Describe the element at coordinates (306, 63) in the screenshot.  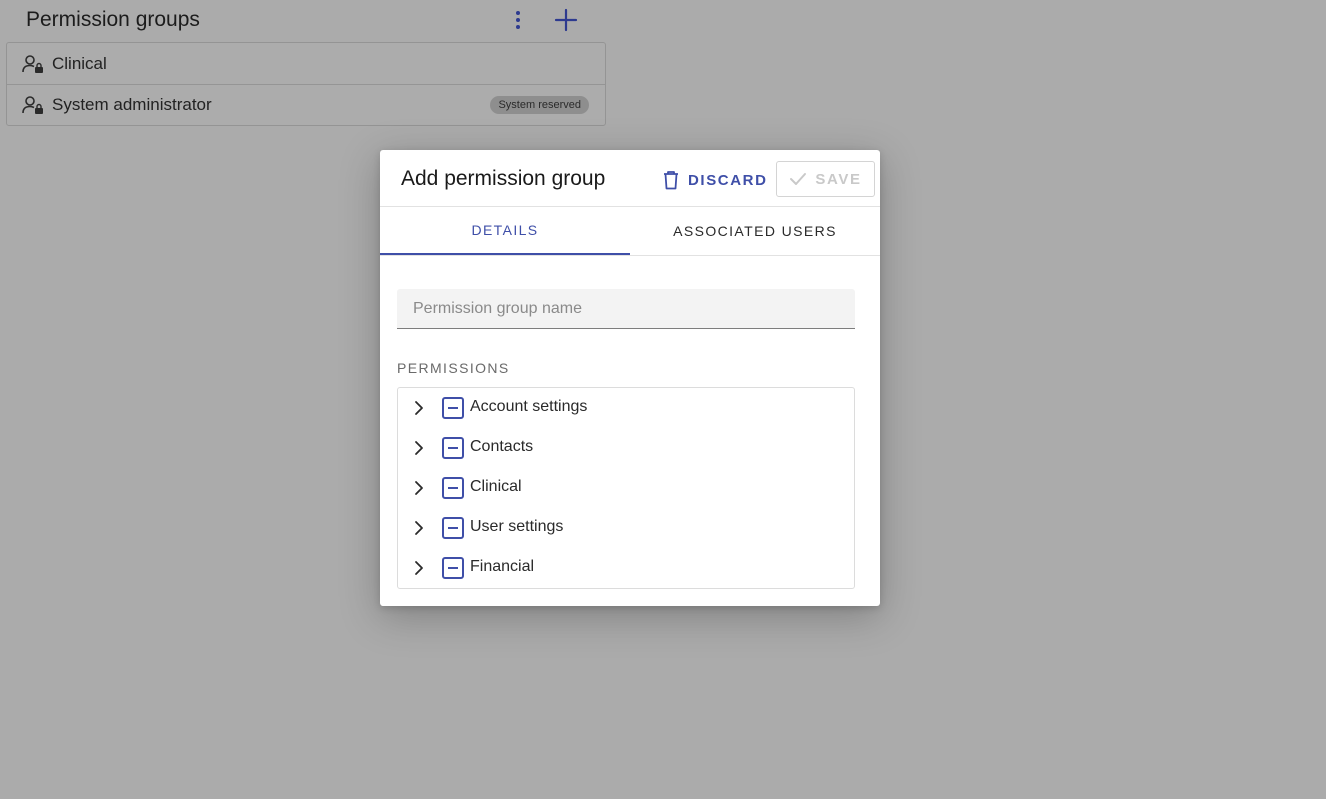
I see `group-row-clinical: Clinical` at that location.